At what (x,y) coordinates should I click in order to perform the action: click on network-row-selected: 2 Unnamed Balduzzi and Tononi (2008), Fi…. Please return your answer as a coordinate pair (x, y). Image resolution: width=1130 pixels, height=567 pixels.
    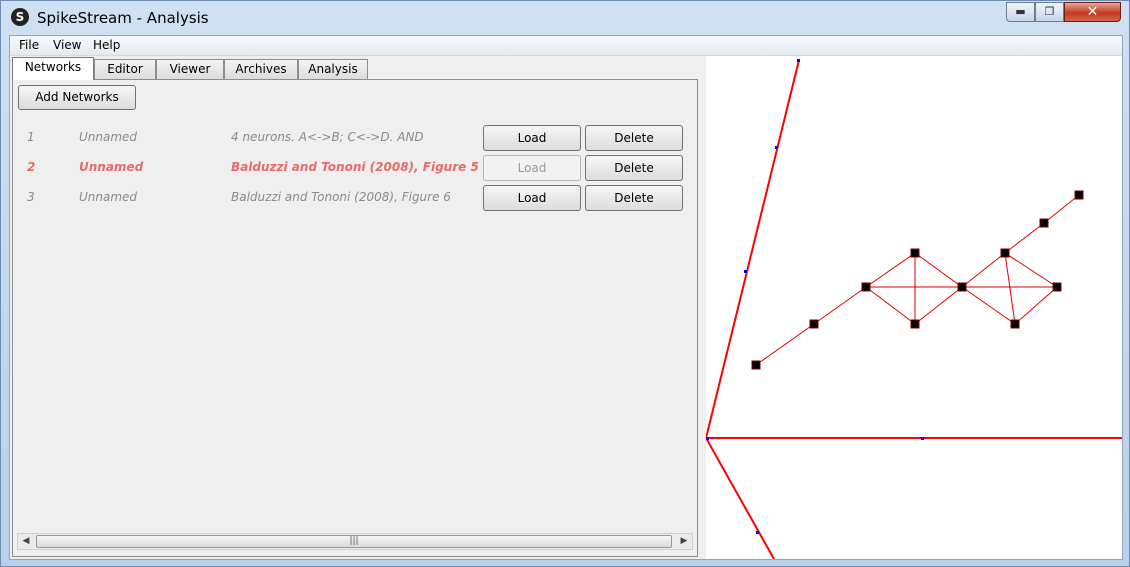
    Looking at the image, I should click on (355, 168).